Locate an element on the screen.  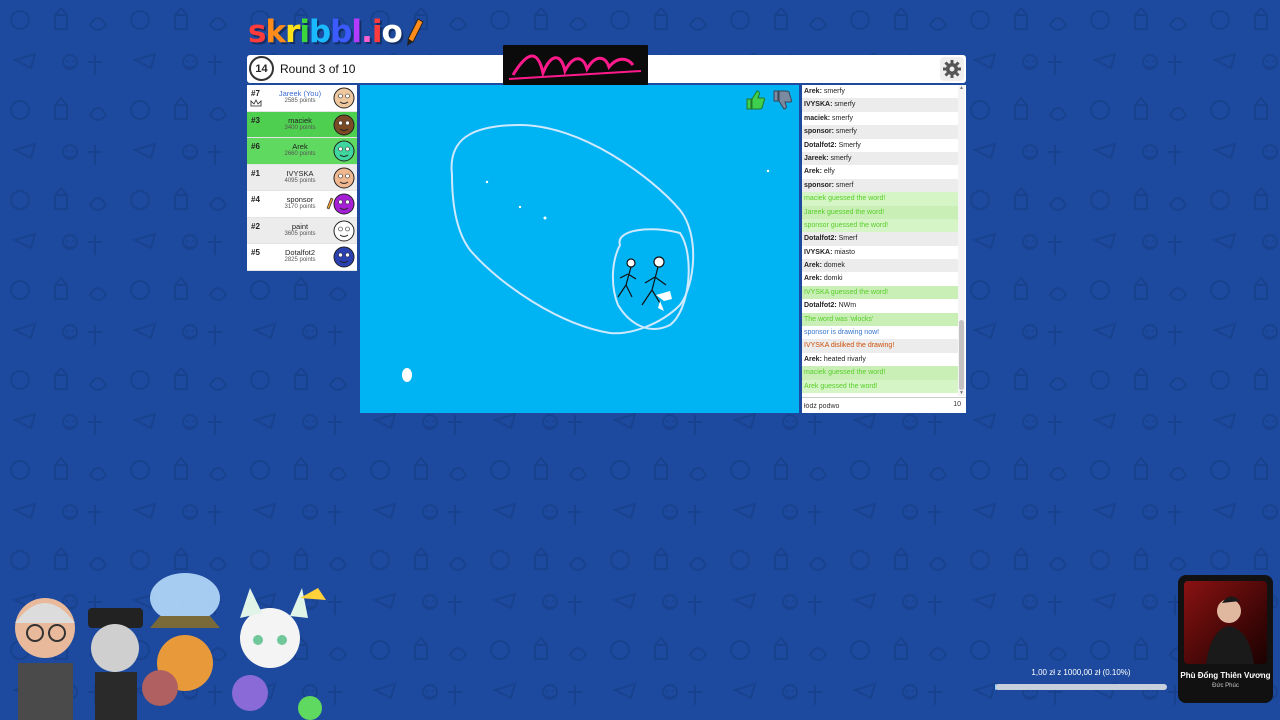
player-rank: #6 is located at coordinates (255, 146).